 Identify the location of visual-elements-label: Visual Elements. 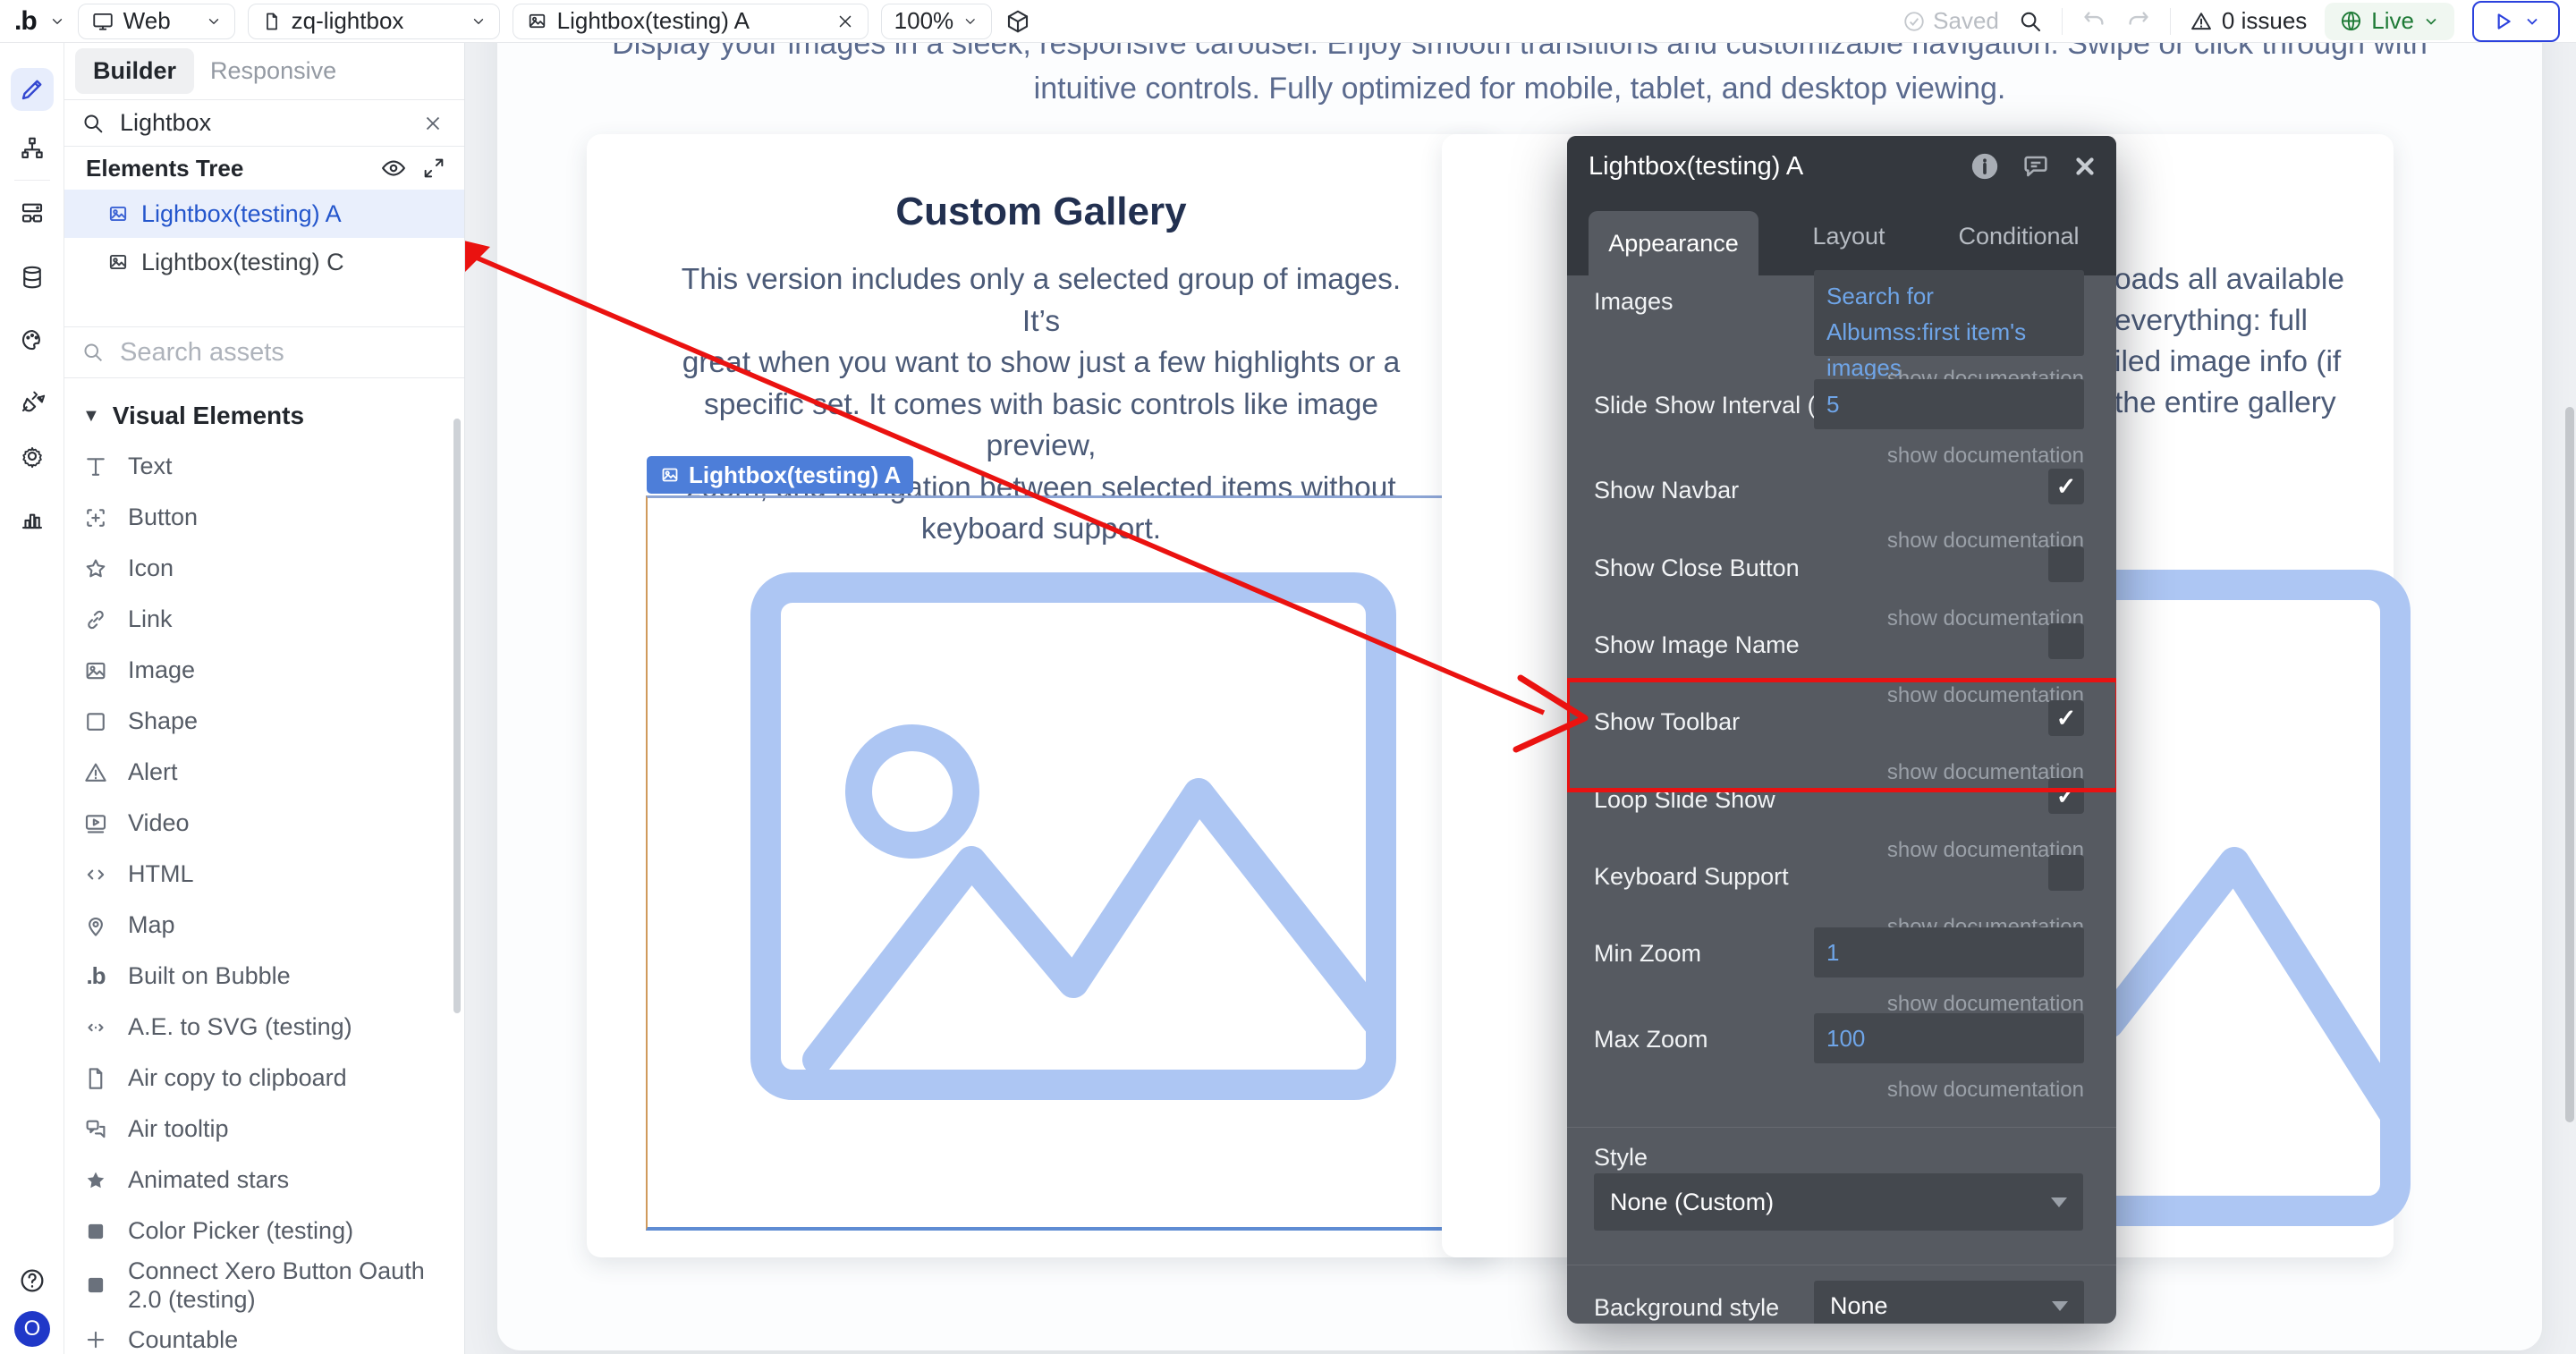
(208, 415).